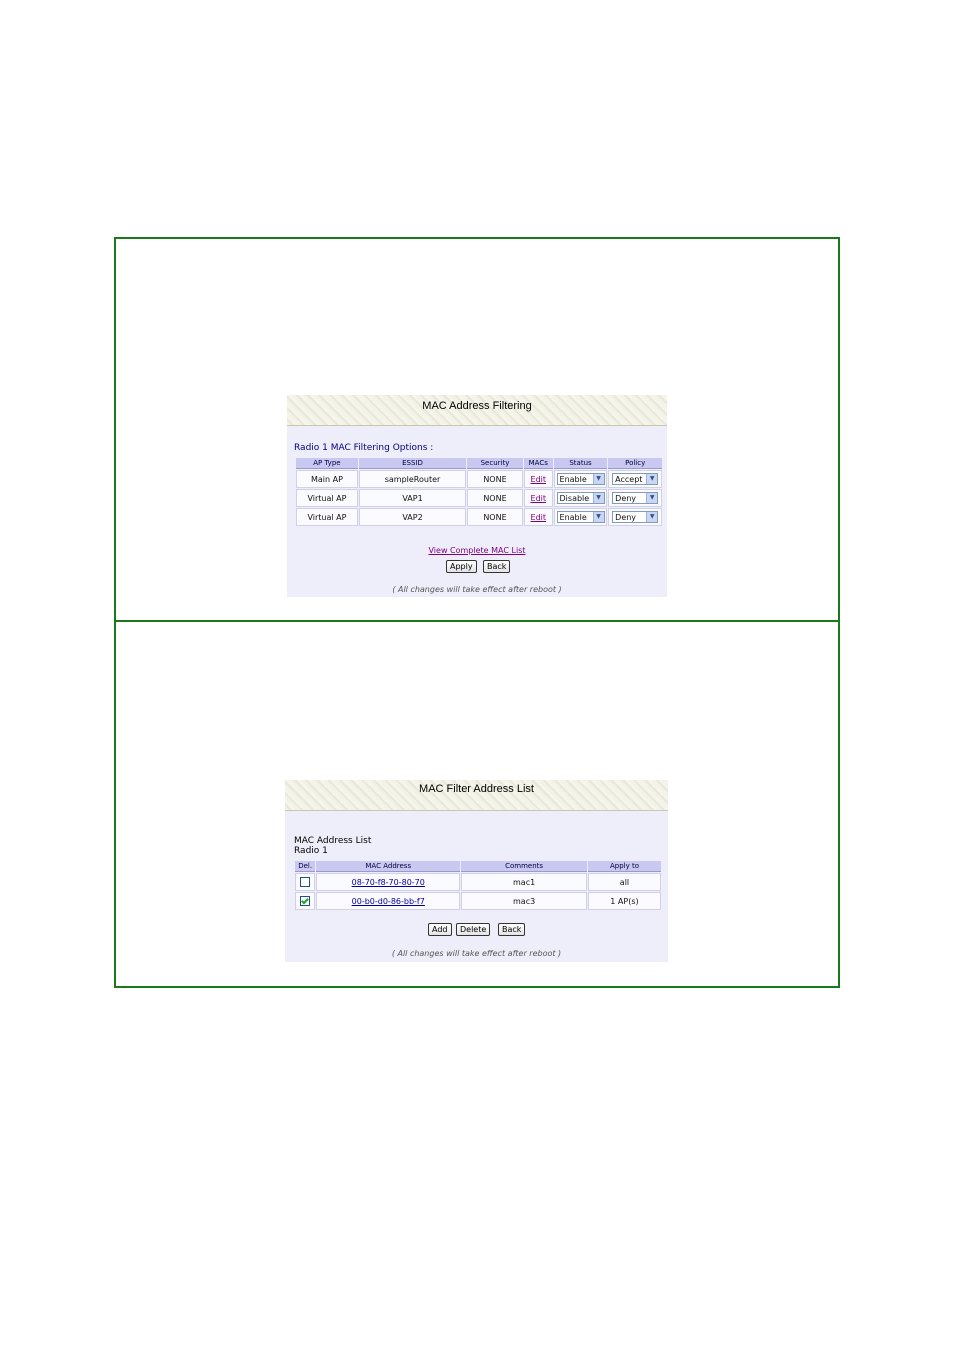 The image size is (954, 1350). What do you see at coordinates (524, 882) in the screenshot?
I see `comment-cell: mac1` at bounding box center [524, 882].